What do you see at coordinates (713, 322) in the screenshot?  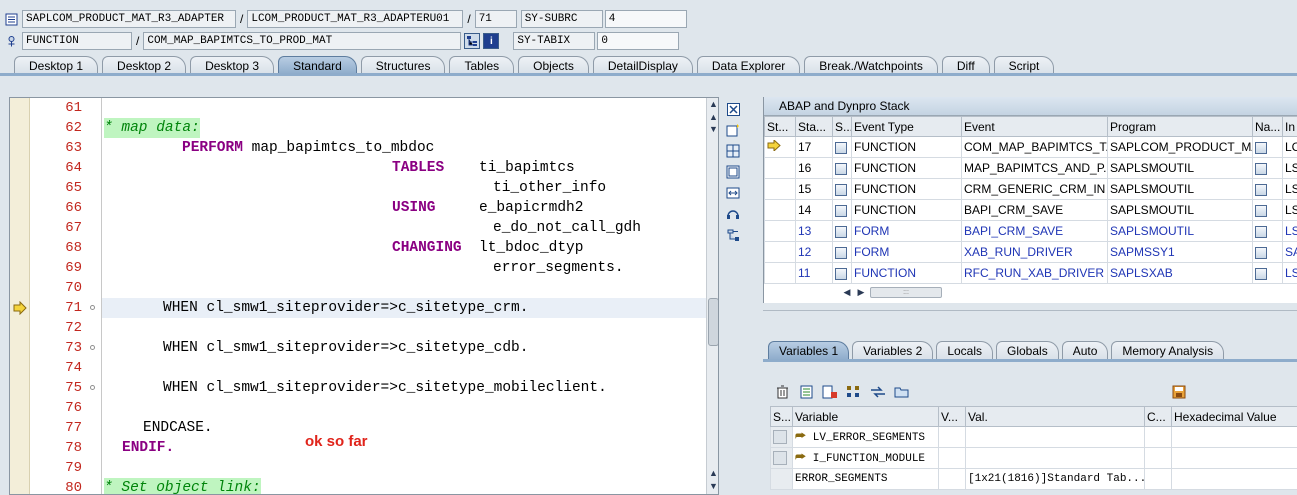 I see `scroll-thumb` at bounding box center [713, 322].